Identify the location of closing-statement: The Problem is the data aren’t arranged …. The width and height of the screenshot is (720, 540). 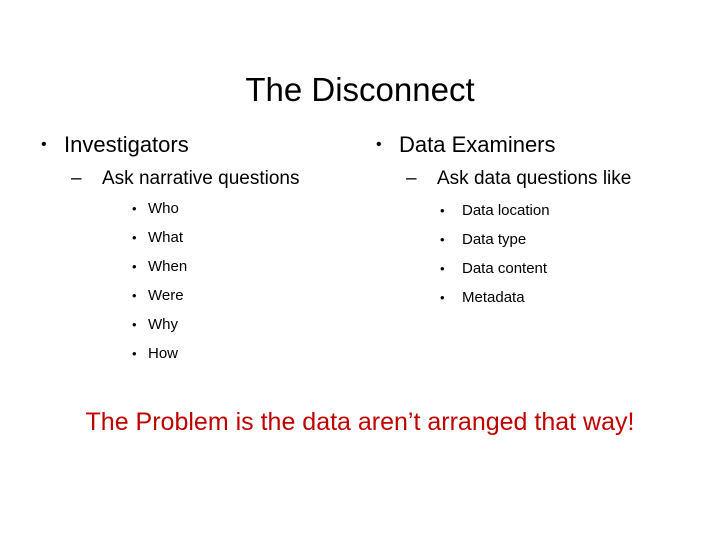
(360, 422).